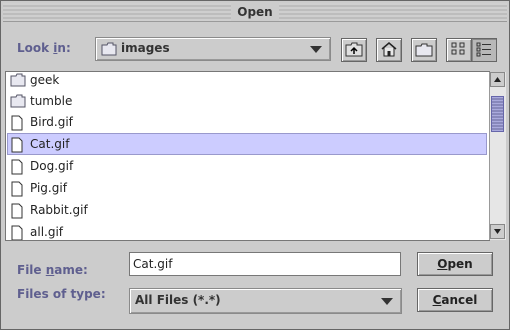 The height and width of the screenshot is (330, 510). What do you see at coordinates (247, 101) in the screenshot?
I see `list-item: tumble` at bounding box center [247, 101].